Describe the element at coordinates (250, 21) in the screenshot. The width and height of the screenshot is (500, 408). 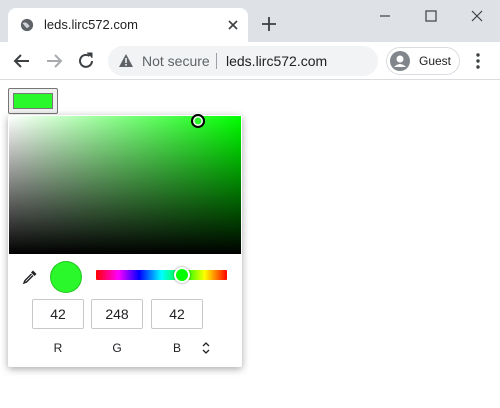
I see `tab-strip: leds.lirc572.com` at that location.